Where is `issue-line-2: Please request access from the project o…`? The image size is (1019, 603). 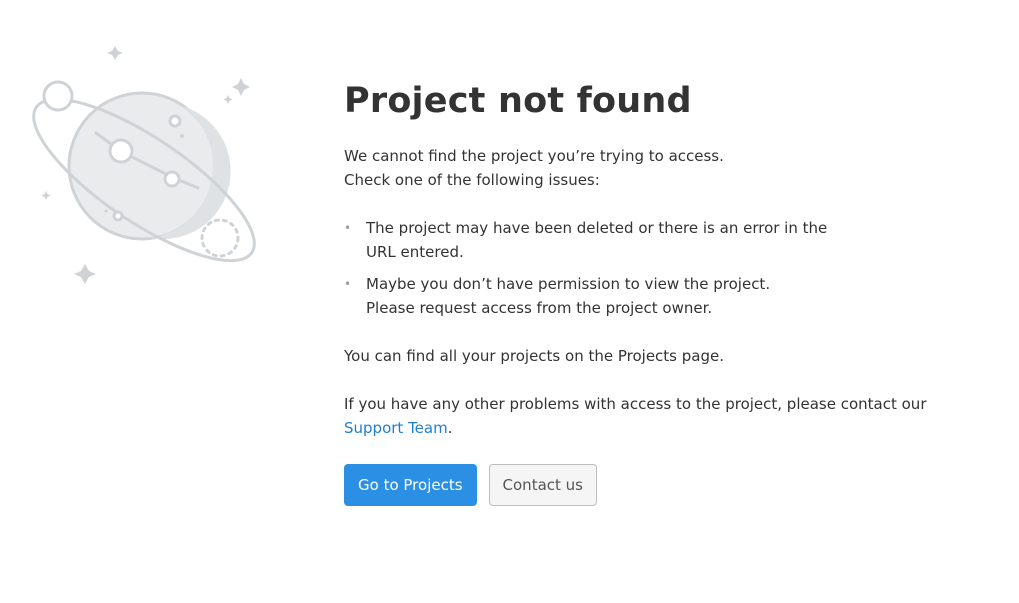 issue-line-2: Please request access from the project o… is located at coordinates (539, 308).